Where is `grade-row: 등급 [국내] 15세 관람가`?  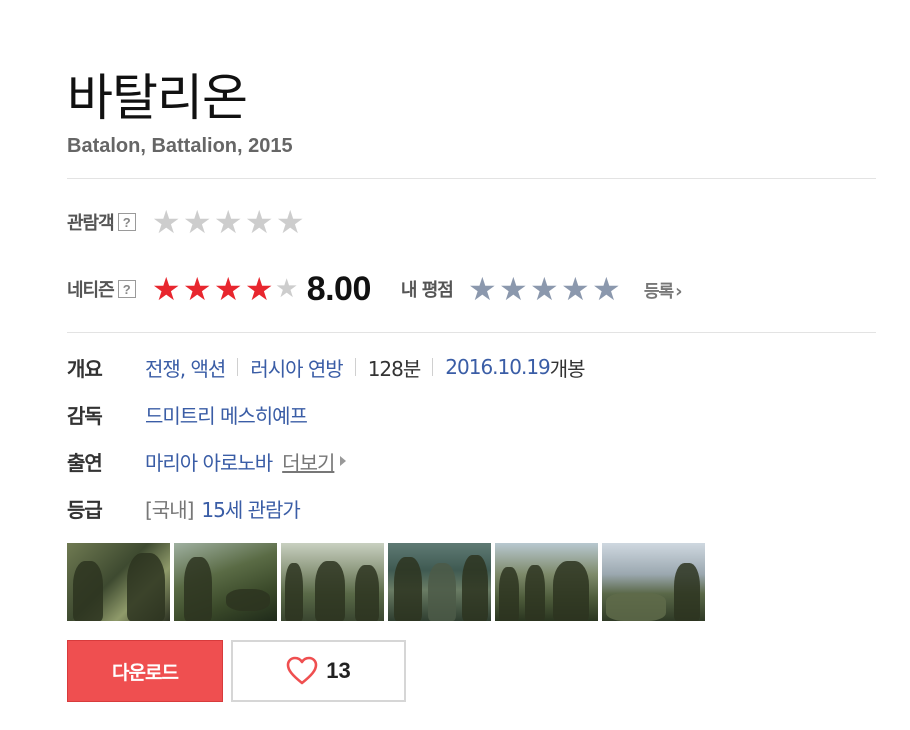 grade-row: 등급 [국내] 15세 관람가 is located at coordinates (184, 508).